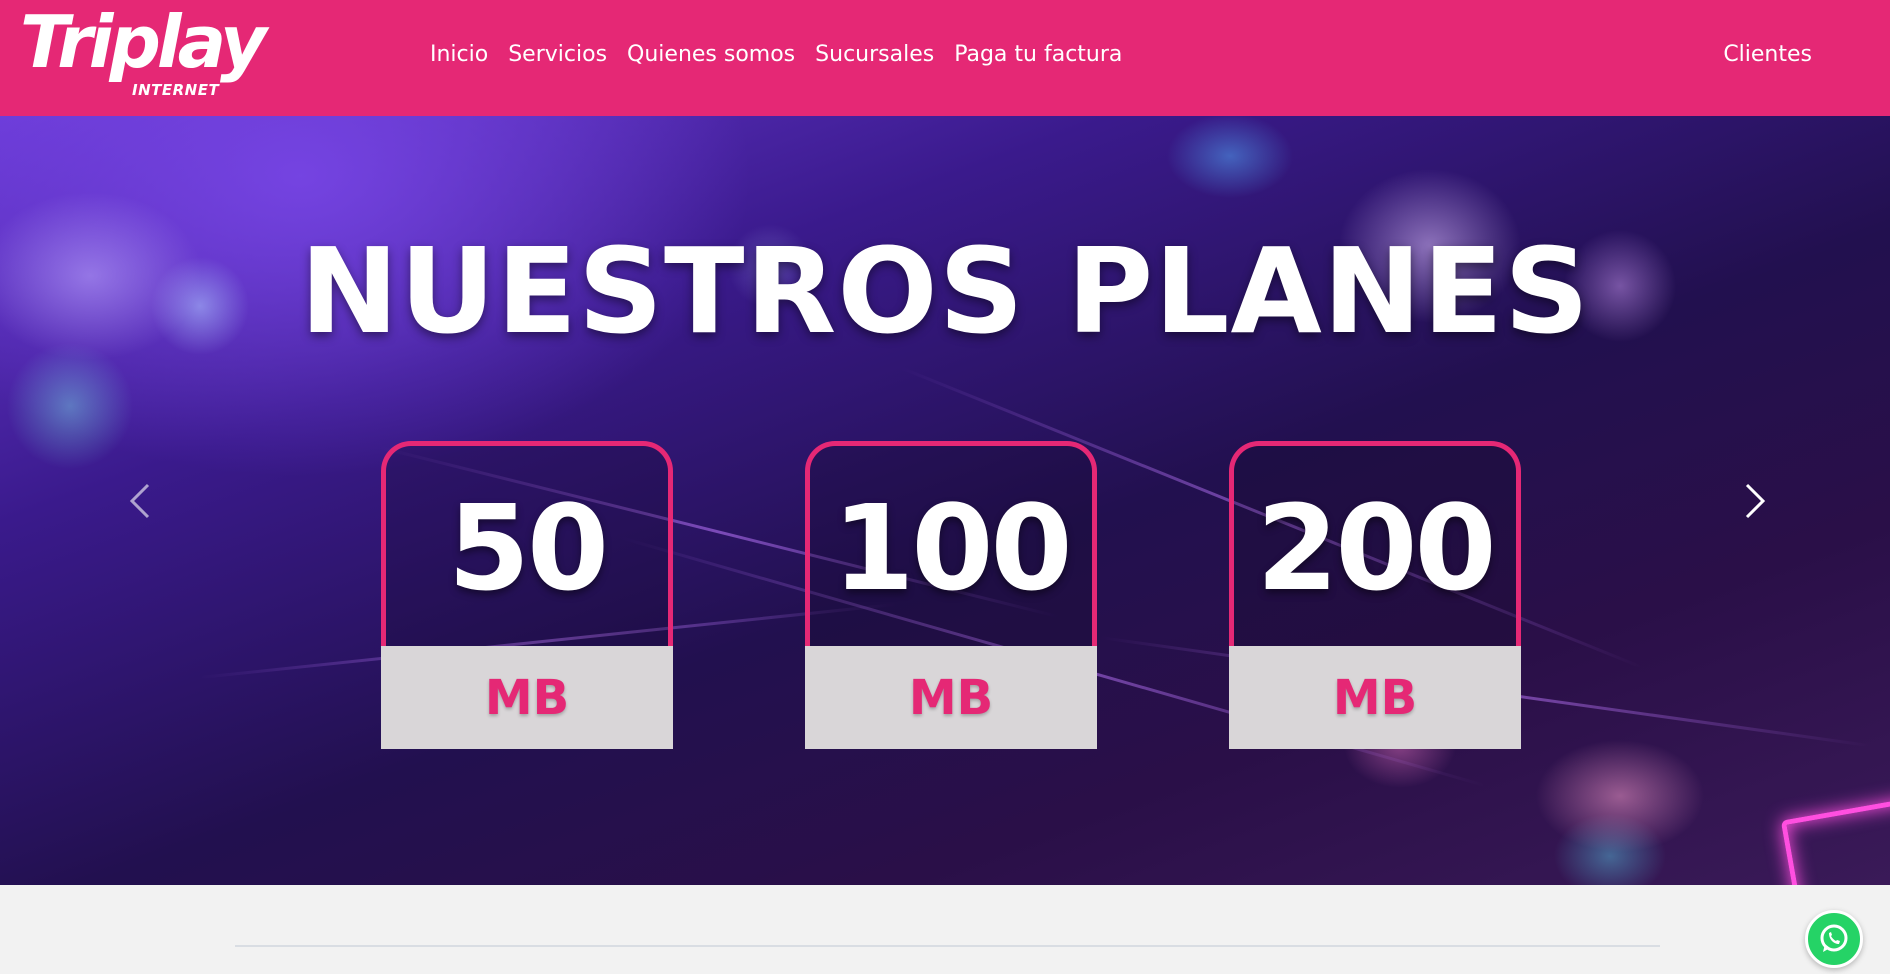  Describe the element at coordinates (874, 55) in the screenshot. I see `nav-item-sucursales: Sucursales` at that location.